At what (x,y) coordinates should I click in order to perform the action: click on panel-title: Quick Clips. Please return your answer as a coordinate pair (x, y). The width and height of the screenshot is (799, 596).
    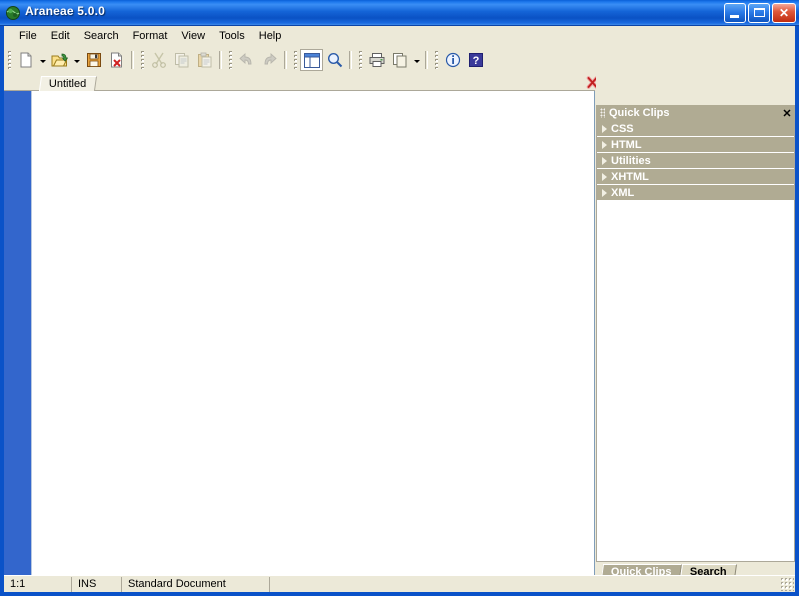
    Looking at the image, I should click on (639, 113).